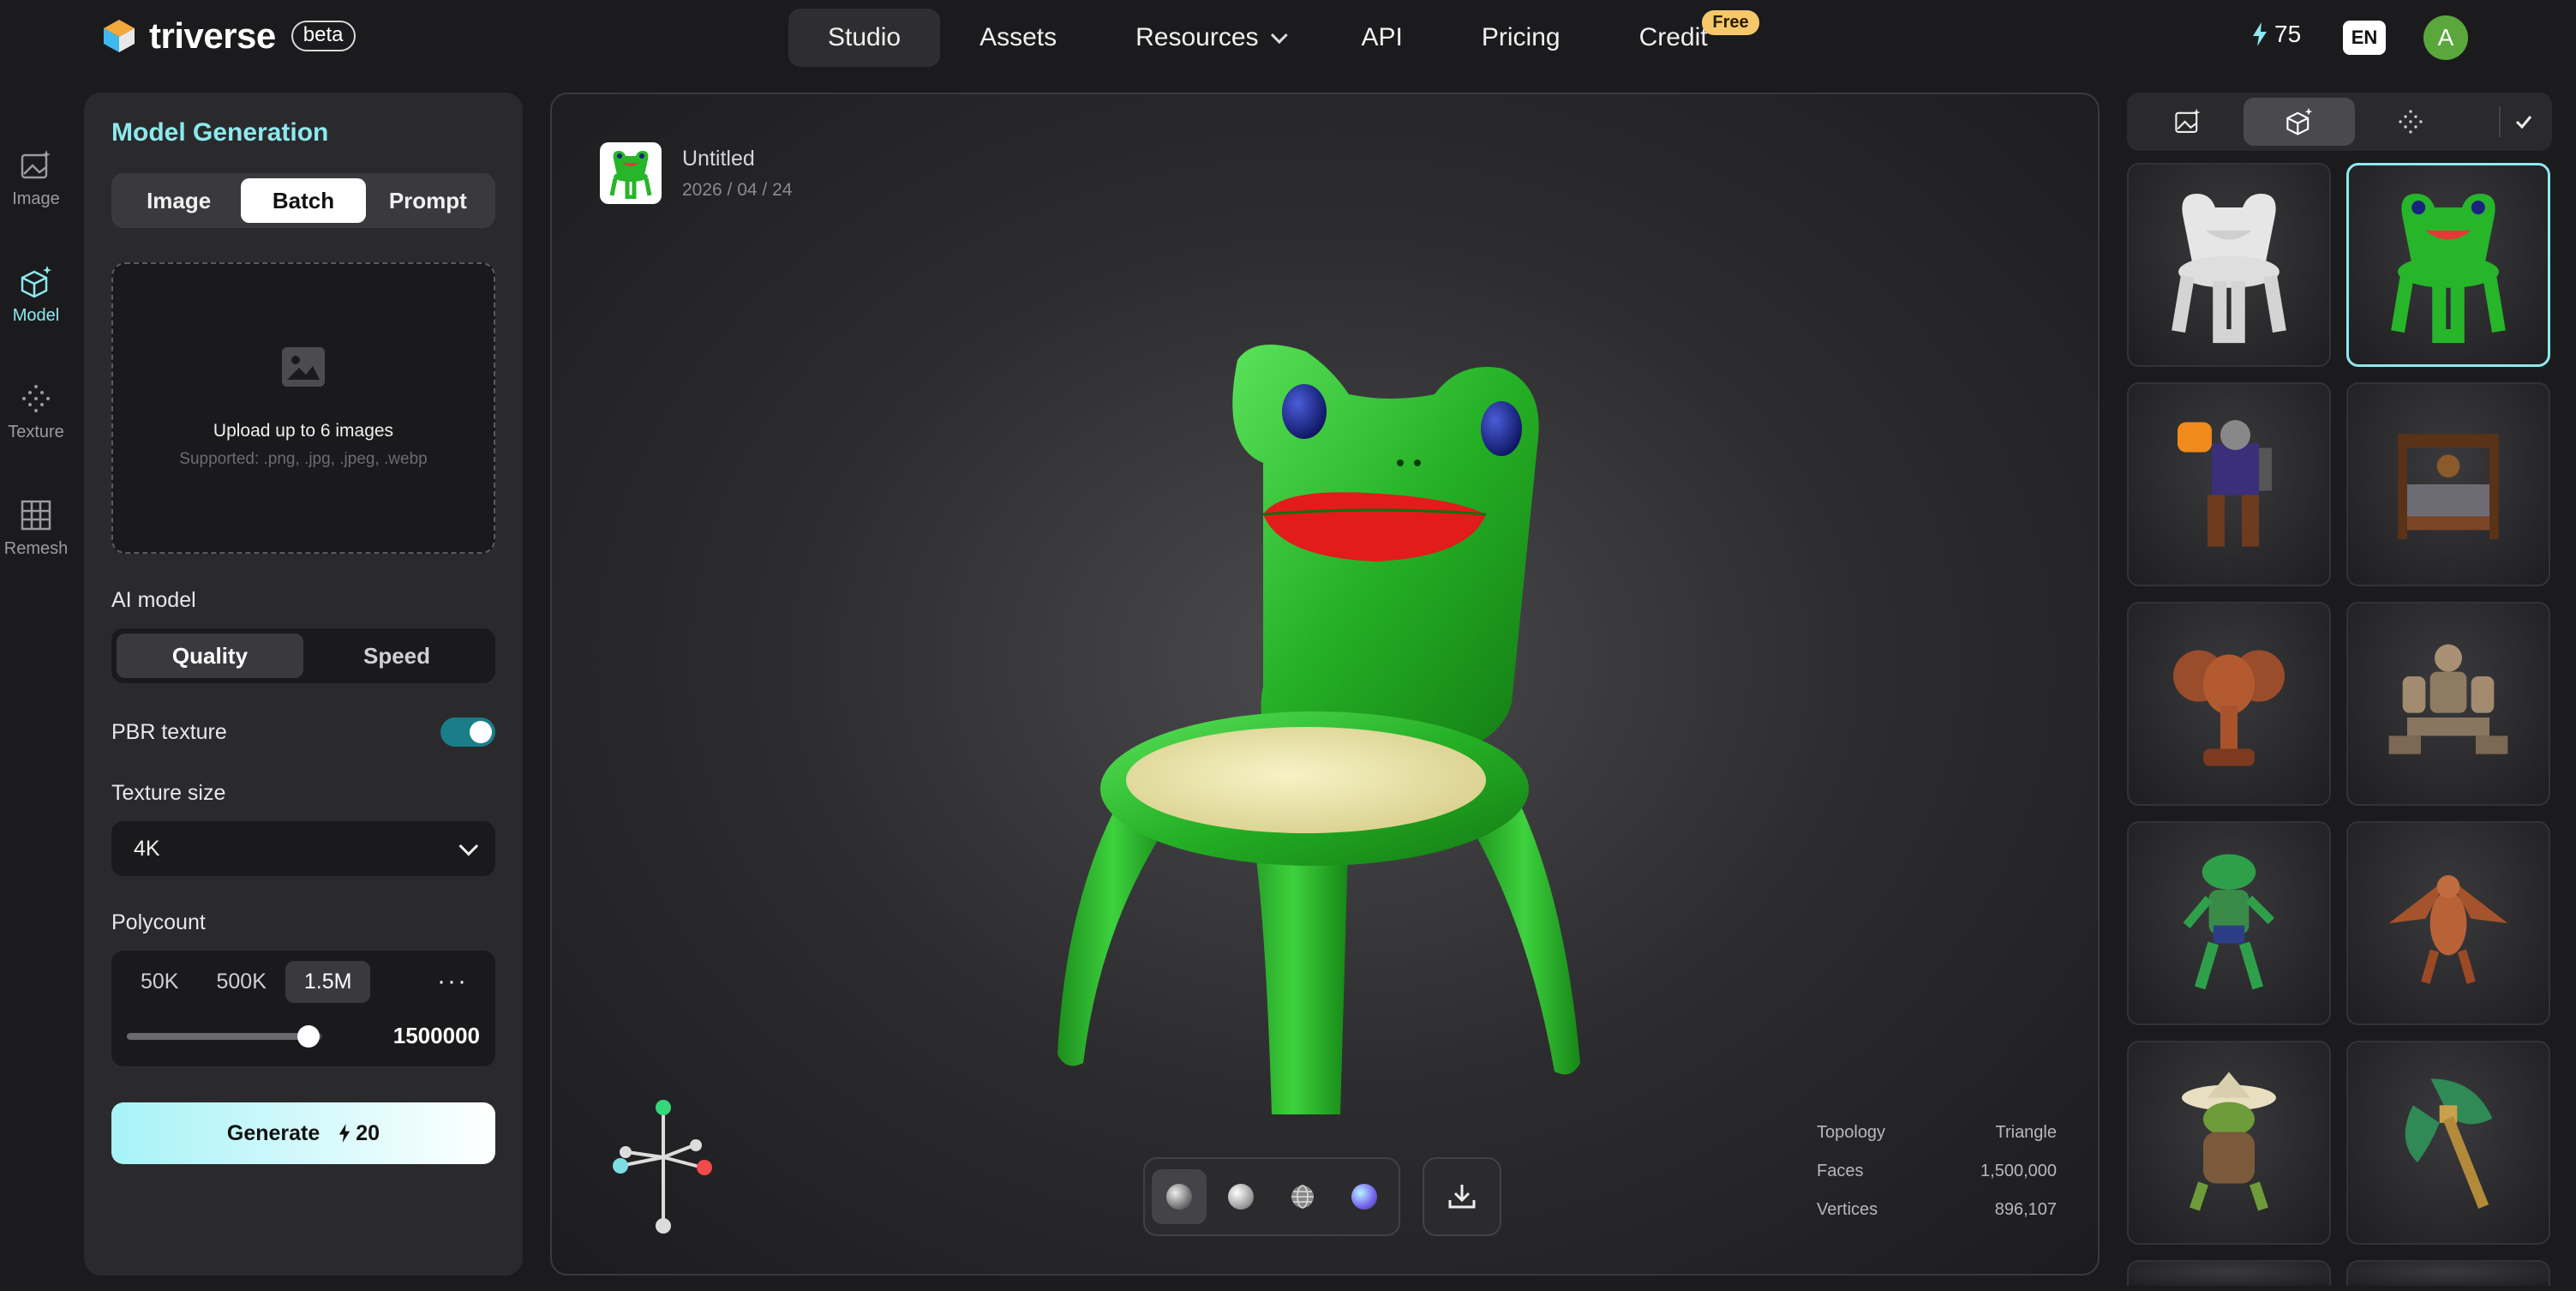 The height and width of the screenshot is (1291, 2576). What do you see at coordinates (2188, 122) in the screenshot?
I see `gallery-tab-images` at bounding box center [2188, 122].